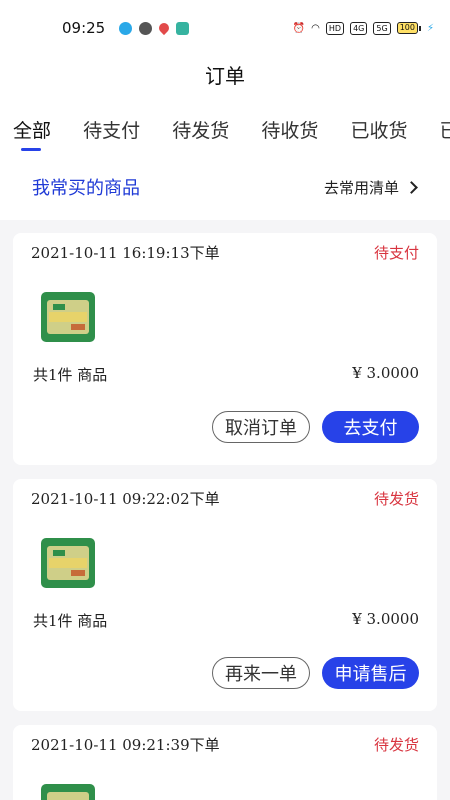 This screenshot has height=800, width=450. I want to click on system-icons: ⏰ ◠ HD 4G 5G 100 ⚡, so click(363, 28).